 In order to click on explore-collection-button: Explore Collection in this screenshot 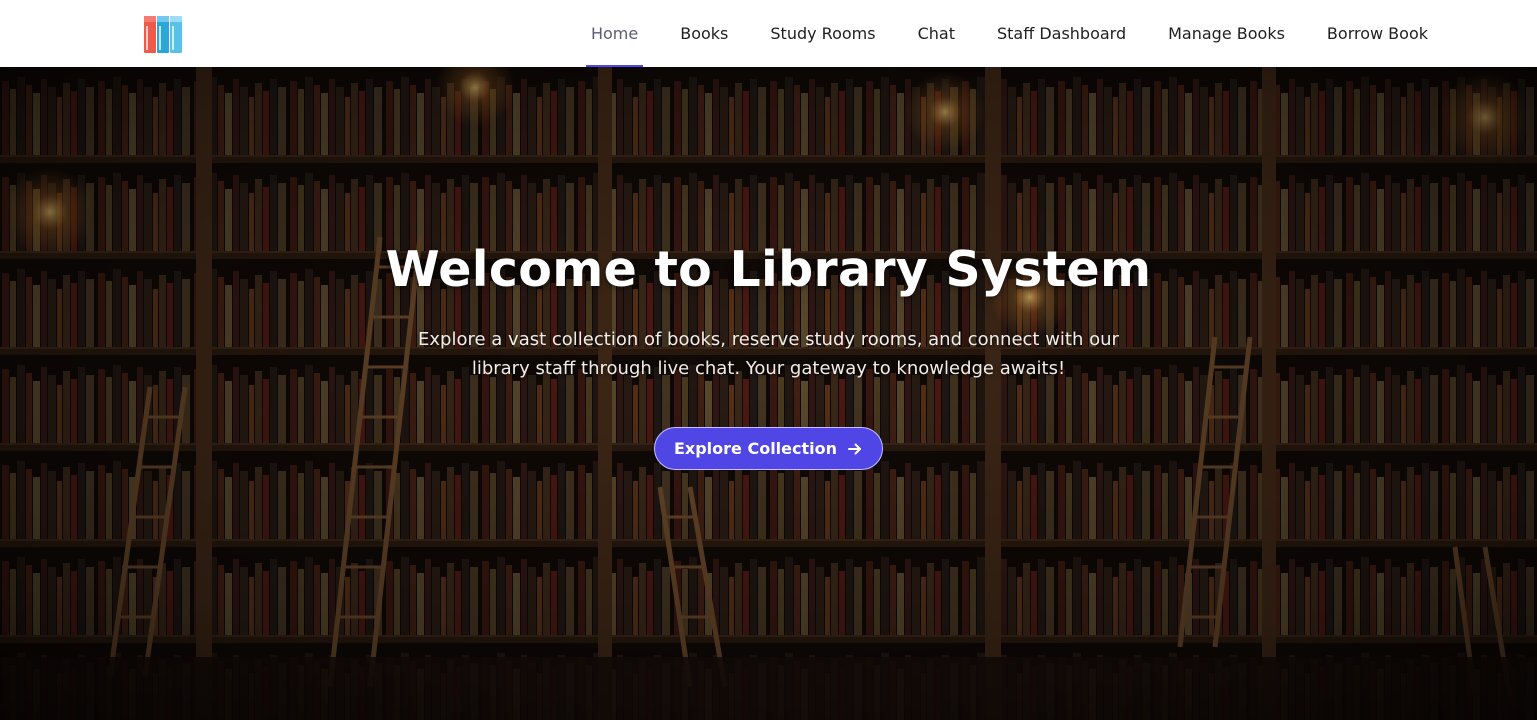, I will do `click(768, 448)`.